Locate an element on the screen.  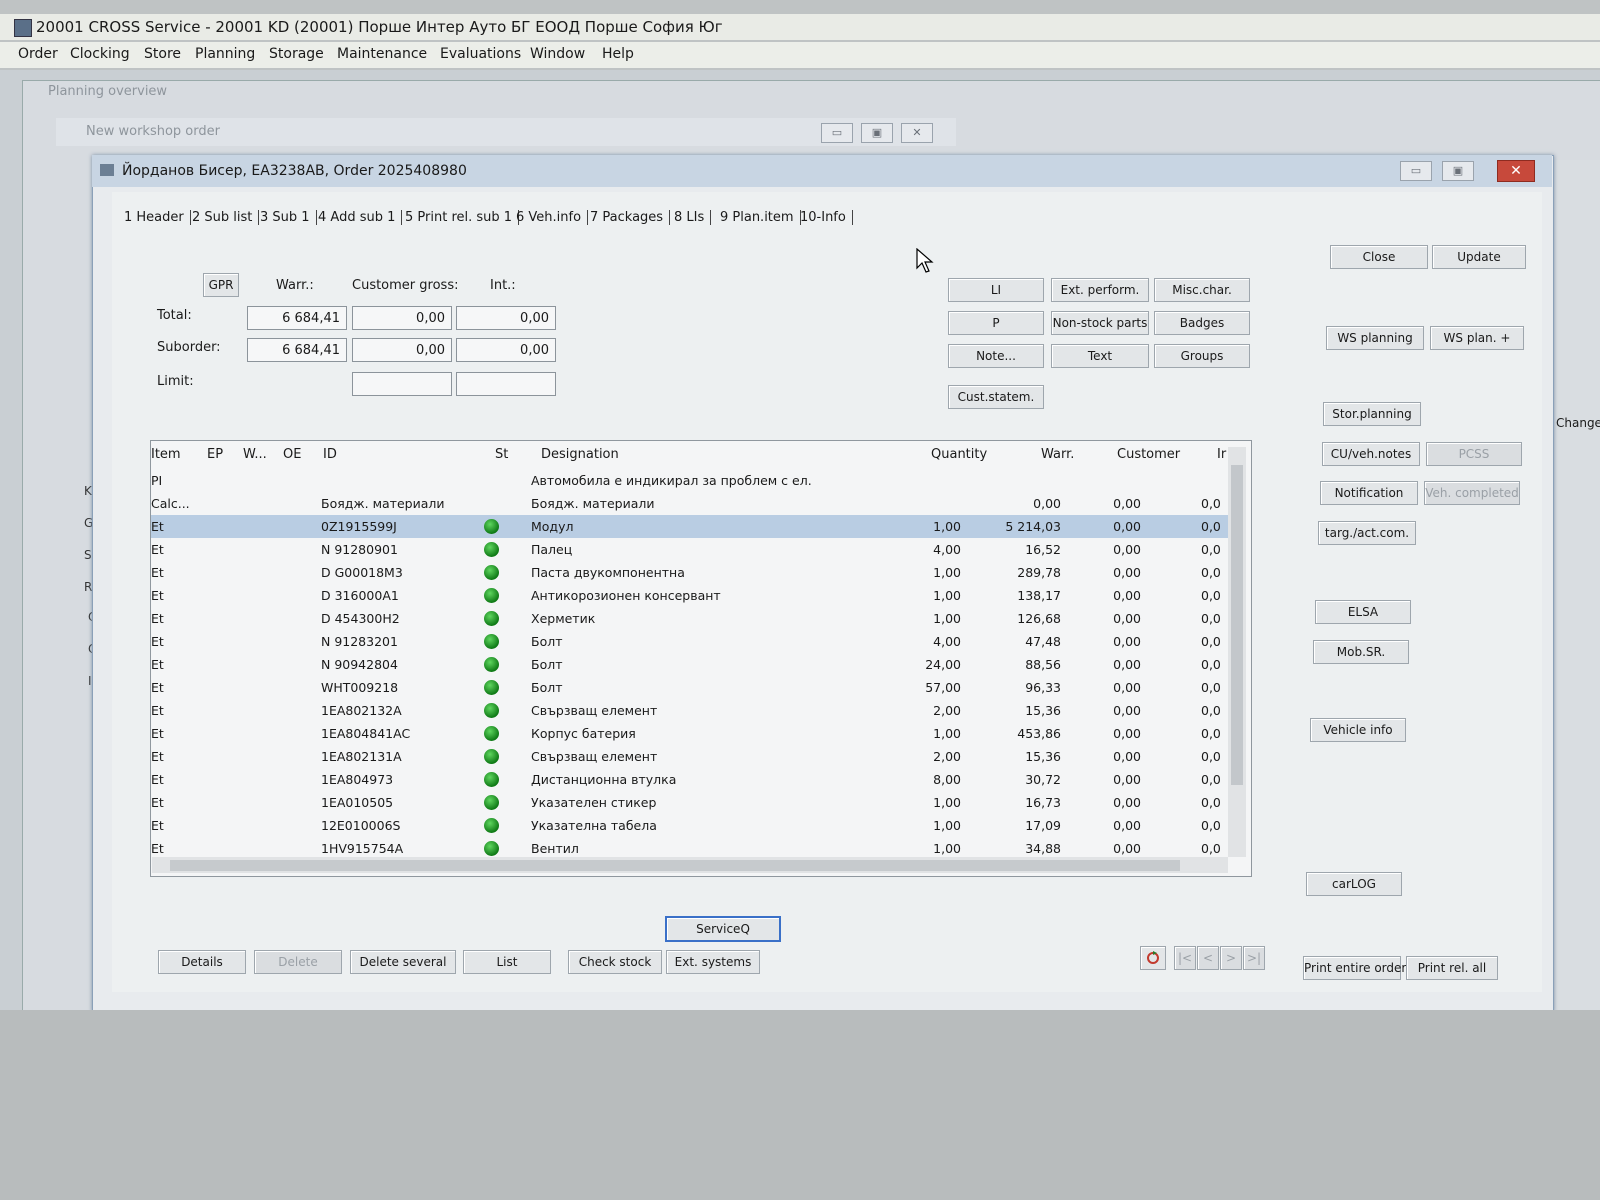
misc-char-button: Misc.char. is located at coordinates (1202, 290).